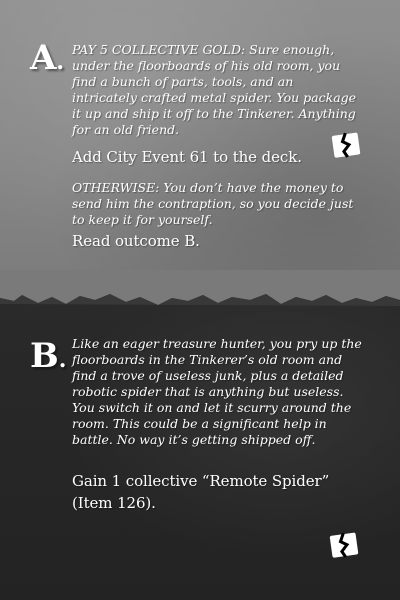 This screenshot has height=600, width=400. What do you see at coordinates (47, 58) in the screenshot?
I see `outcome-letter-a: A.` at bounding box center [47, 58].